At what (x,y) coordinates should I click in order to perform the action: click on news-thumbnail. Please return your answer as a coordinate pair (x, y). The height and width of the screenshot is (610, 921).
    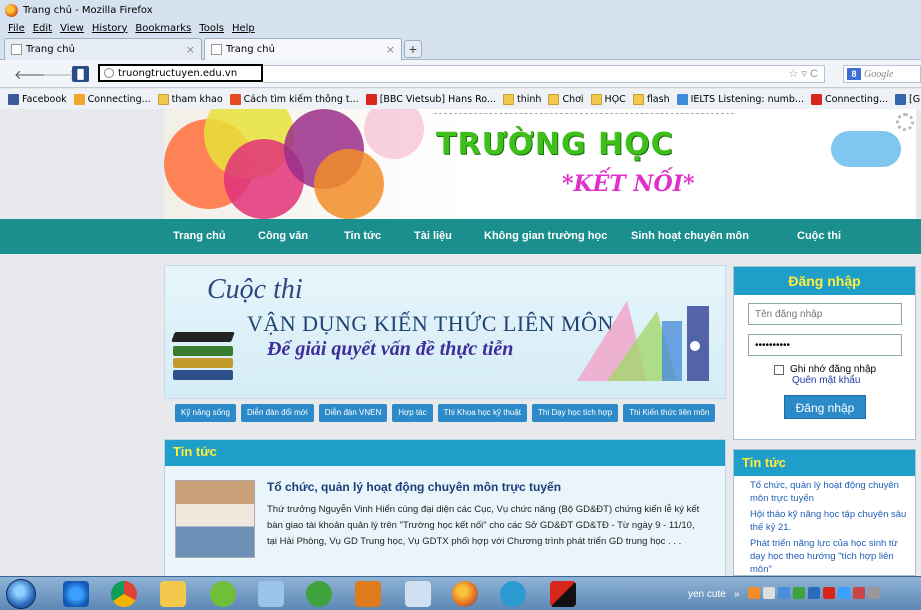
    Looking at the image, I should click on (215, 519).